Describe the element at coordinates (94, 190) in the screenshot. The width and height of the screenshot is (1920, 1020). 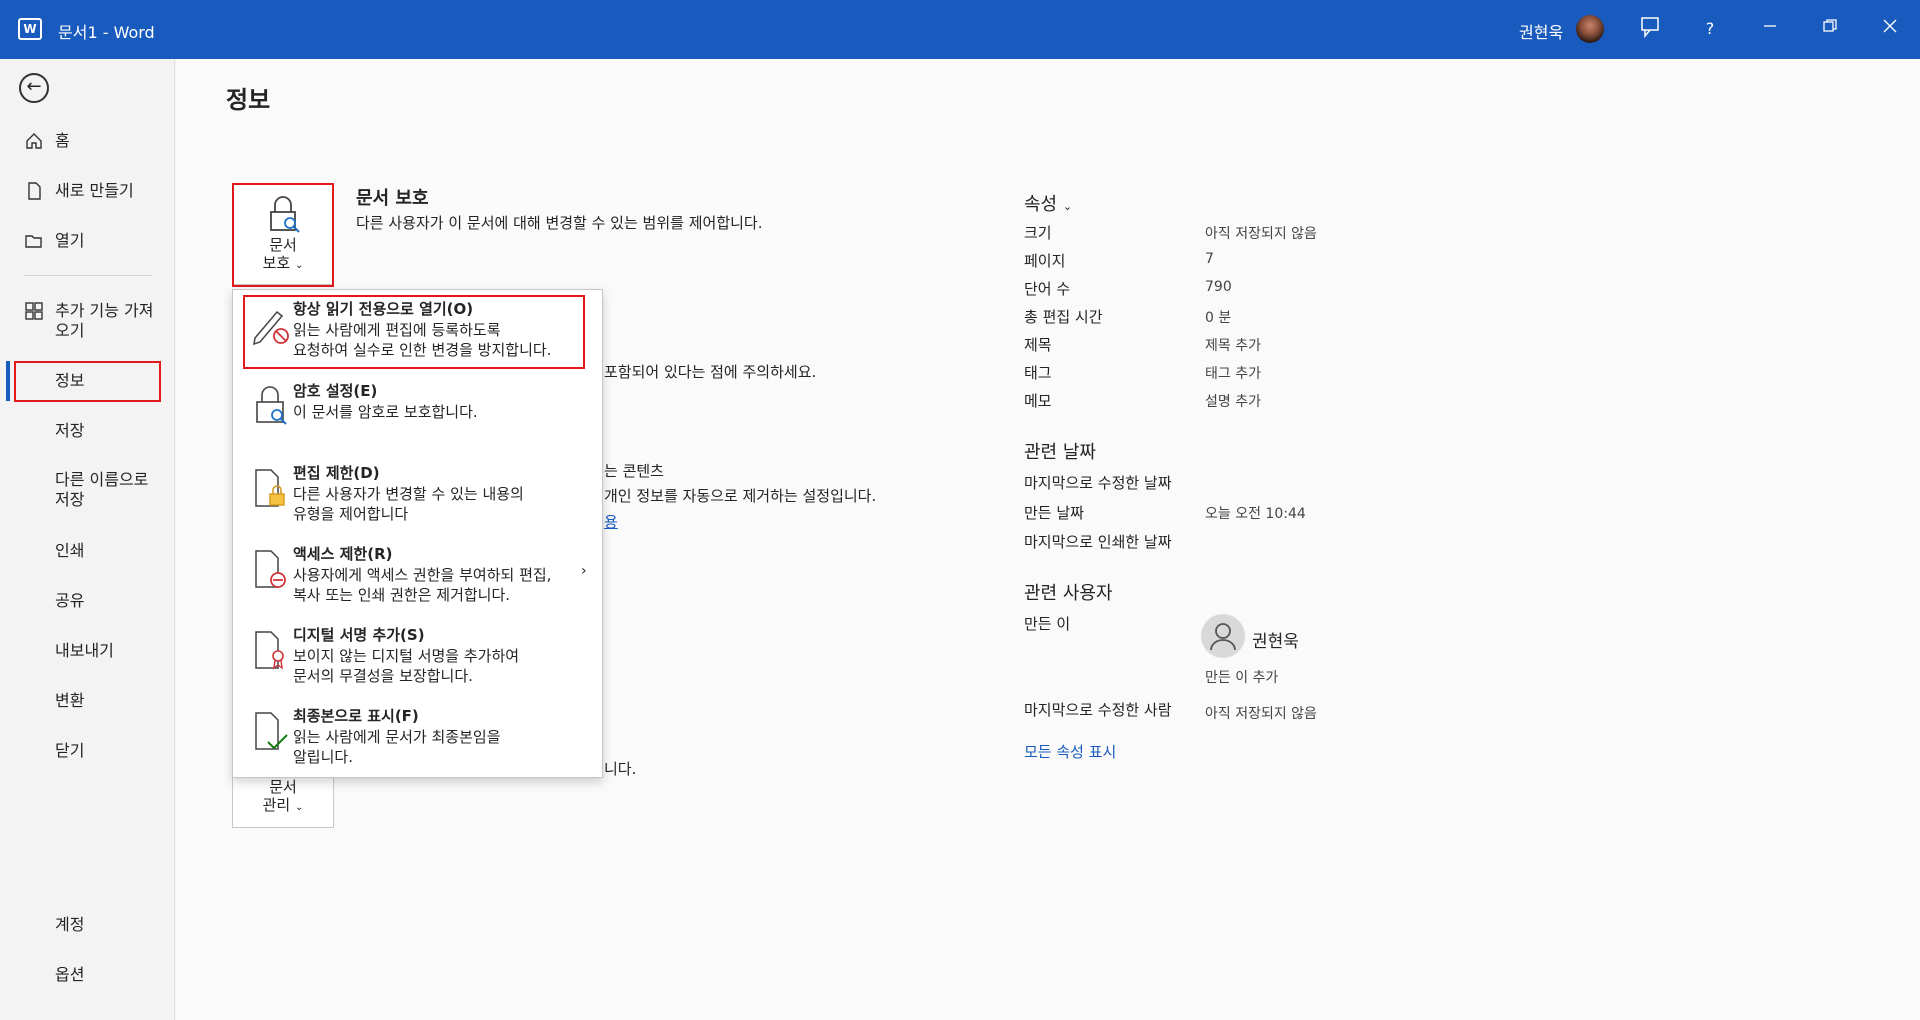
I see `sidebar-item-label: 새로 만들기` at that location.